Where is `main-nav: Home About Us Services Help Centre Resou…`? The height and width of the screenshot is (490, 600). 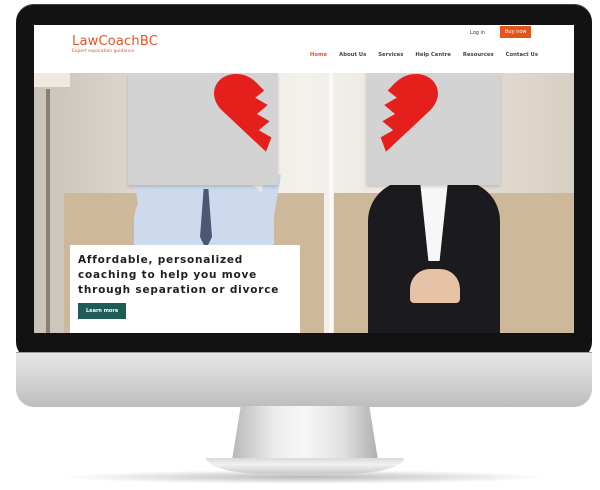 main-nav: Home About Us Services Help Centre Resou… is located at coordinates (424, 55).